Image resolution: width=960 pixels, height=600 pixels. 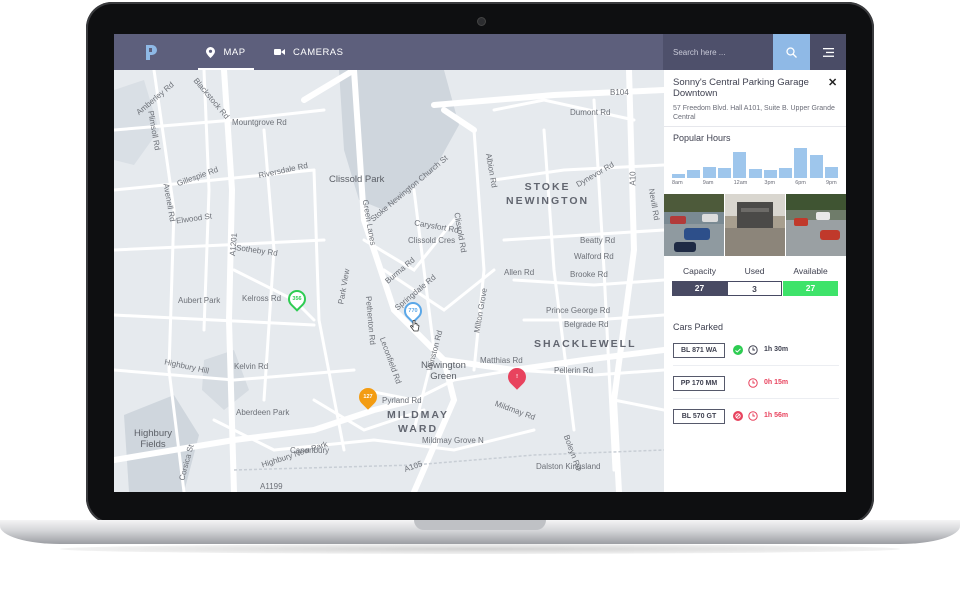 I want to click on location-title: Sonny's Central Parking Garage Downtown, so click(x=741, y=88).